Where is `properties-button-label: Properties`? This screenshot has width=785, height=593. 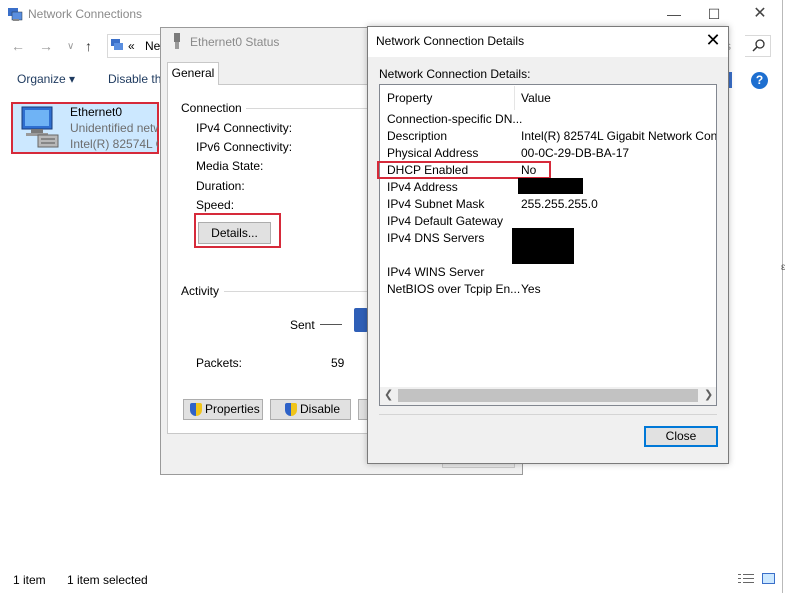 properties-button-label: Properties is located at coordinates (232, 409).